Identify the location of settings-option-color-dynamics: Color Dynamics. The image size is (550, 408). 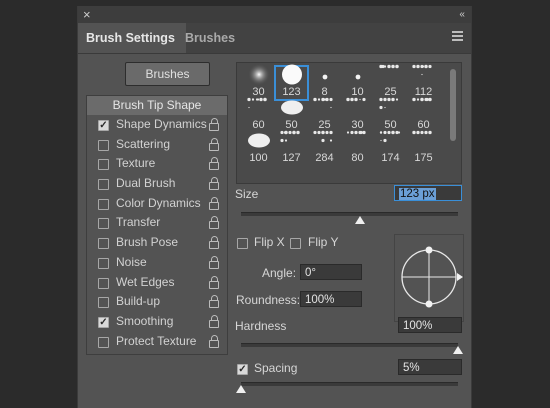
(157, 204).